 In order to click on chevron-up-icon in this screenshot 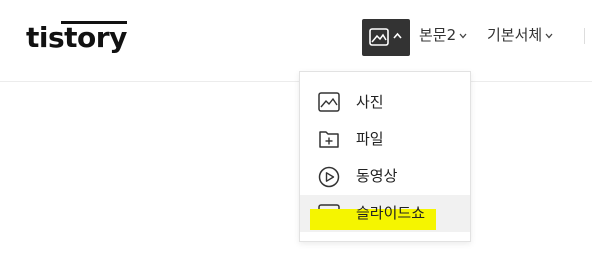, I will do `click(397, 35)`.